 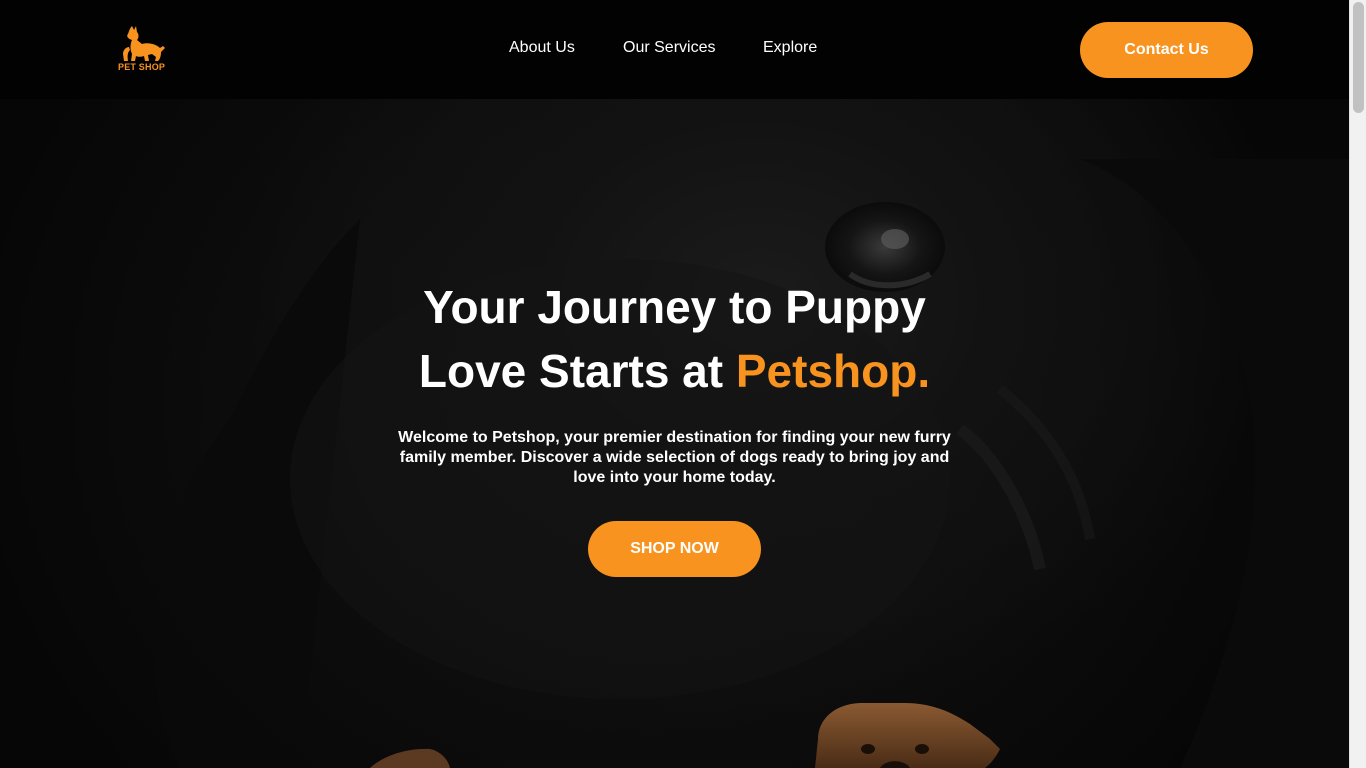 I want to click on page-scrollbar, so click(x=1357, y=384).